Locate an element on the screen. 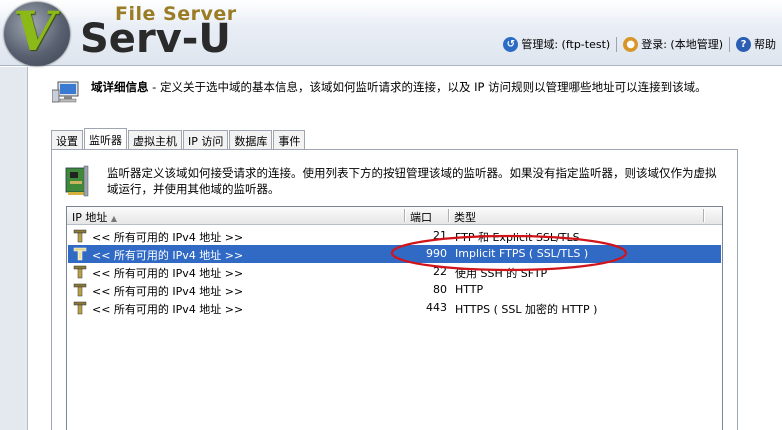 The height and width of the screenshot is (430, 782). network-card-icon is located at coordinates (77, 181).